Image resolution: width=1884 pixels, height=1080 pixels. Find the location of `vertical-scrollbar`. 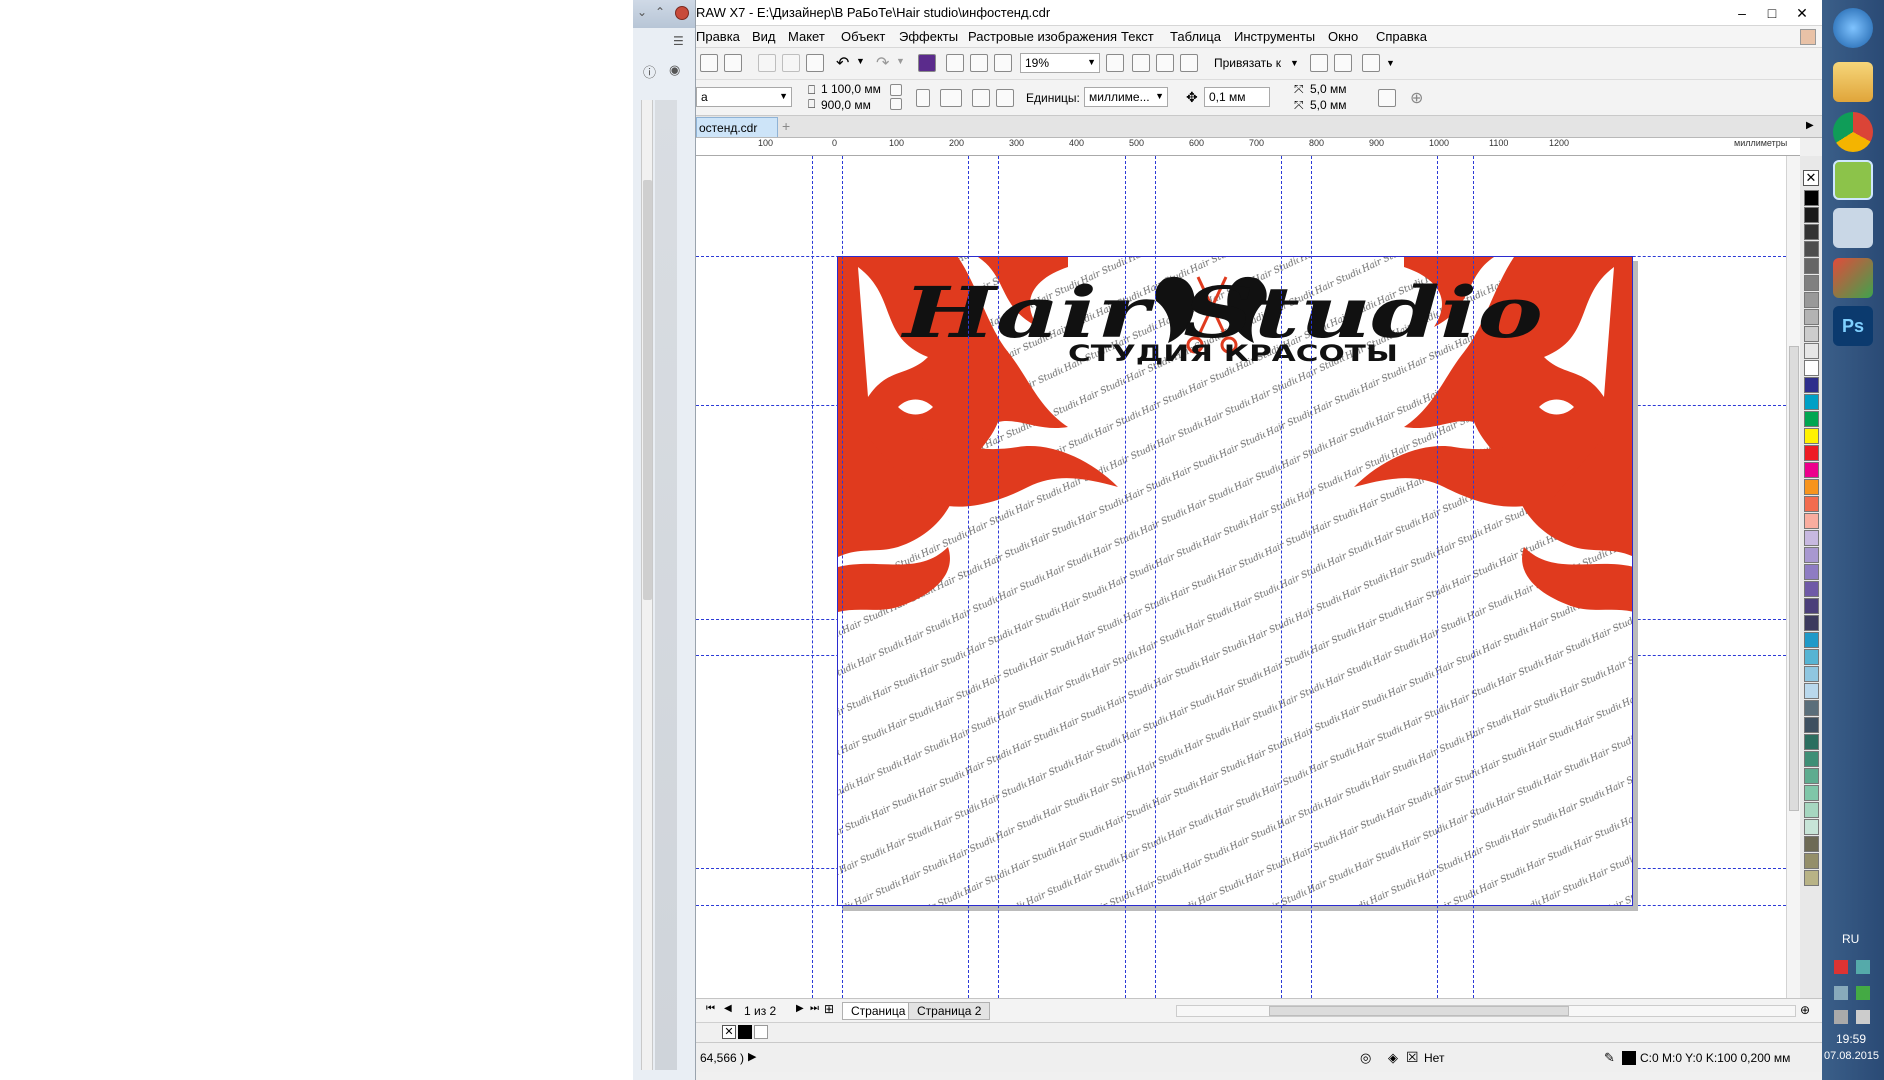

vertical-scrollbar is located at coordinates (1793, 577).